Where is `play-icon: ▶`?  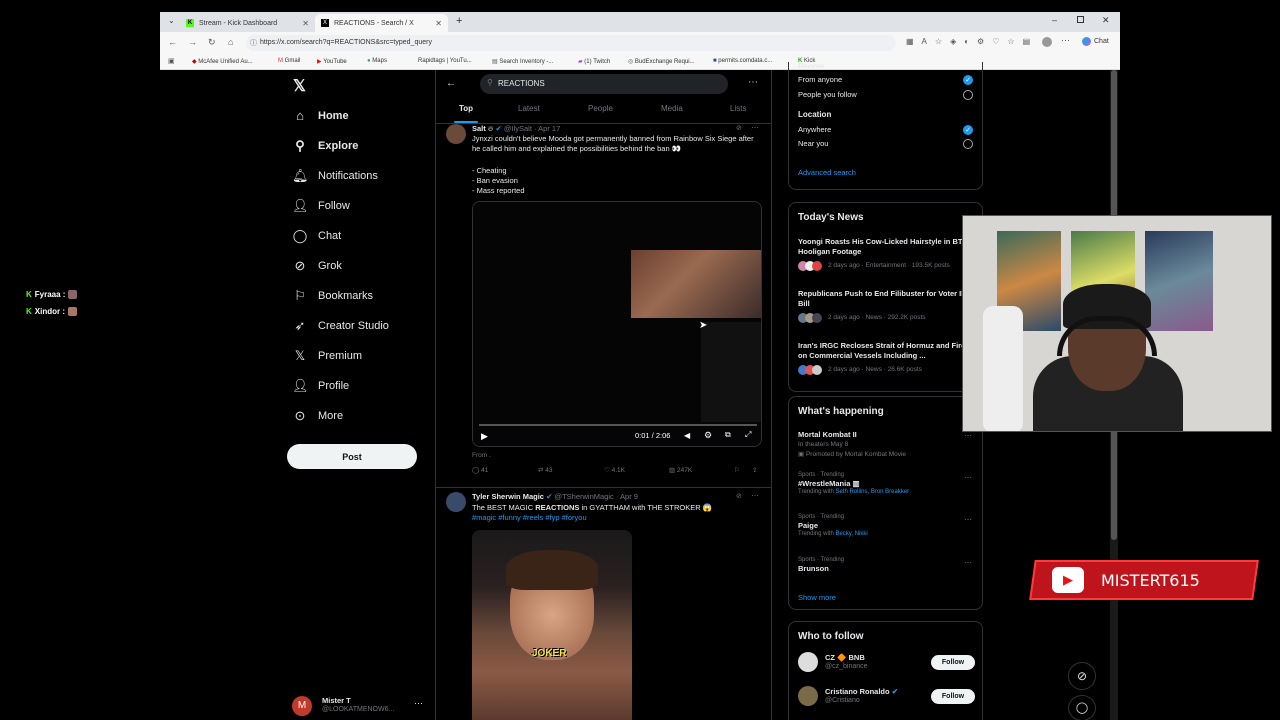
play-icon: ▶ is located at coordinates (484, 436).